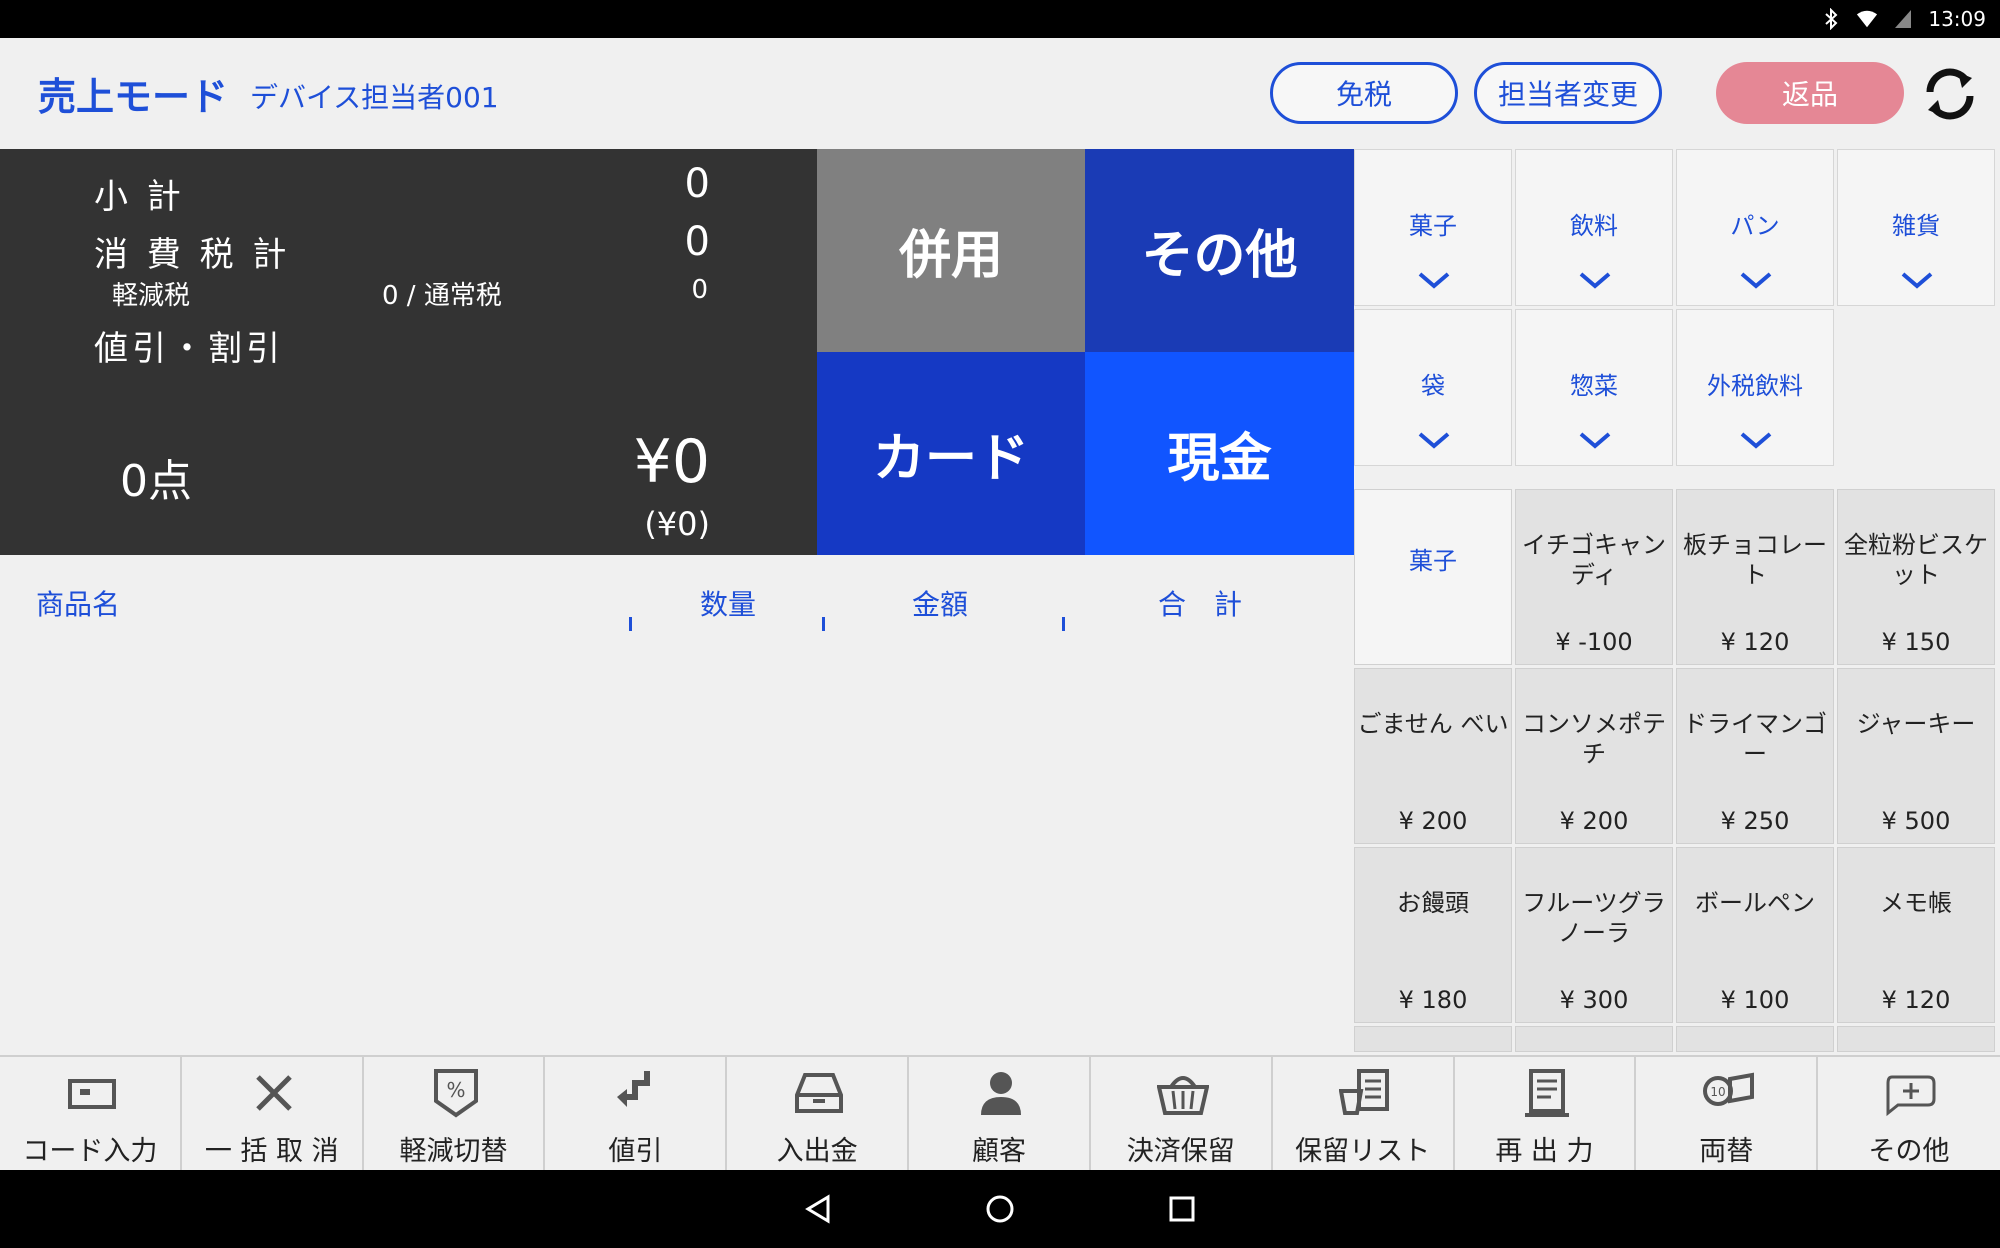 The height and width of the screenshot is (1248, 2000). Describe the element at coordinates (455, 1113) in the screenshot. I see `reduced-tax-toggle-button: % 軽減切替` at that location.